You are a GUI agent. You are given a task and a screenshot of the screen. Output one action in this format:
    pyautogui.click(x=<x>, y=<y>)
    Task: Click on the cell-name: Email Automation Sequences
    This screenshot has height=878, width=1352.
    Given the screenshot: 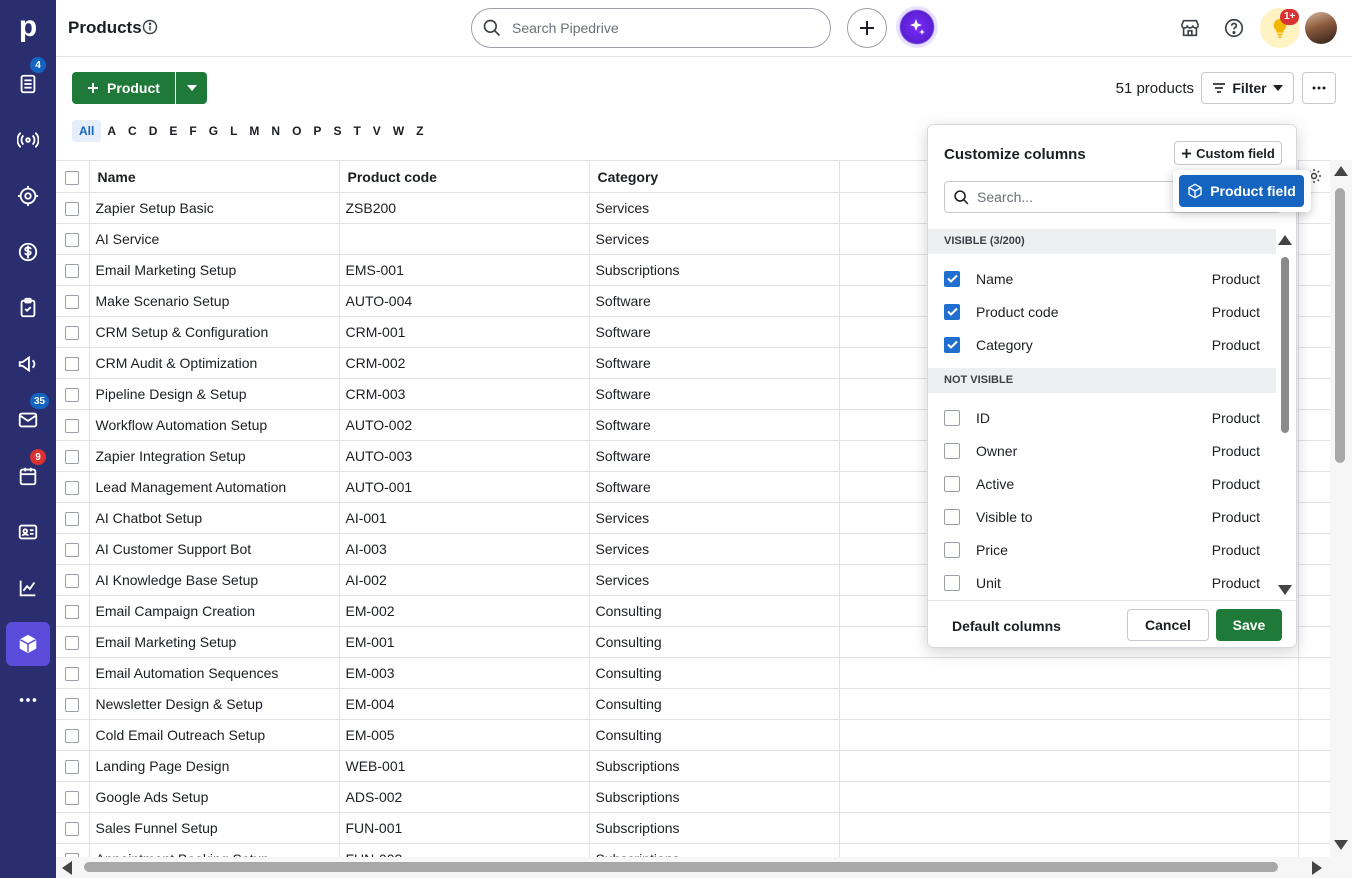 What is the action you would take?
    pyautogui.click(x=214, y=673)
    